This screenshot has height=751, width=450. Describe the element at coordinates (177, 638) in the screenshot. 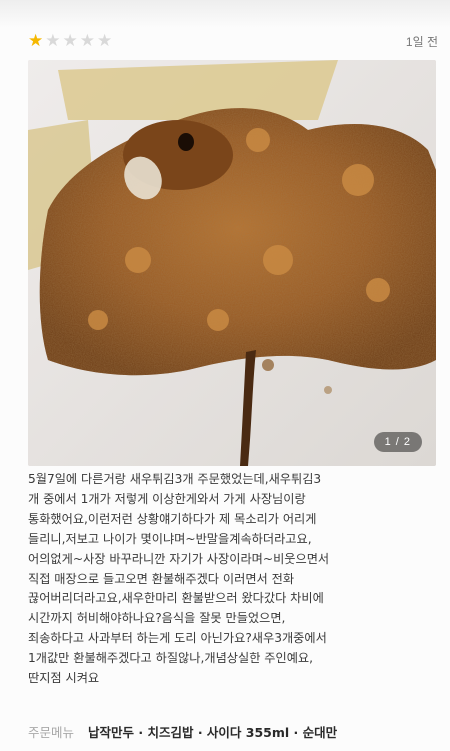

I see `review-text-line: 죄송하다고 사과부터 하는게 도리 아닌가요?새우3개중에서` at that location.